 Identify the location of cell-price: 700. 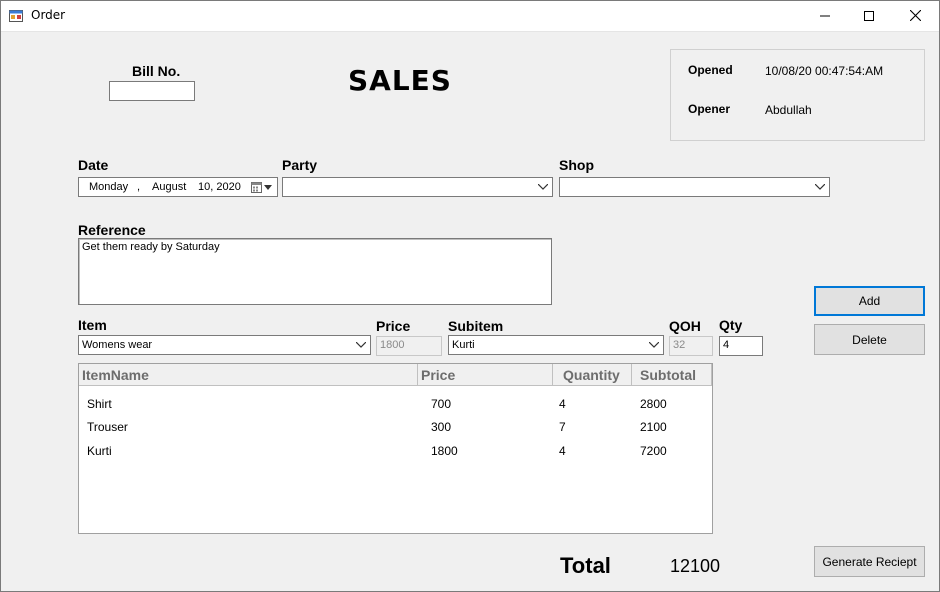
(441, 404).